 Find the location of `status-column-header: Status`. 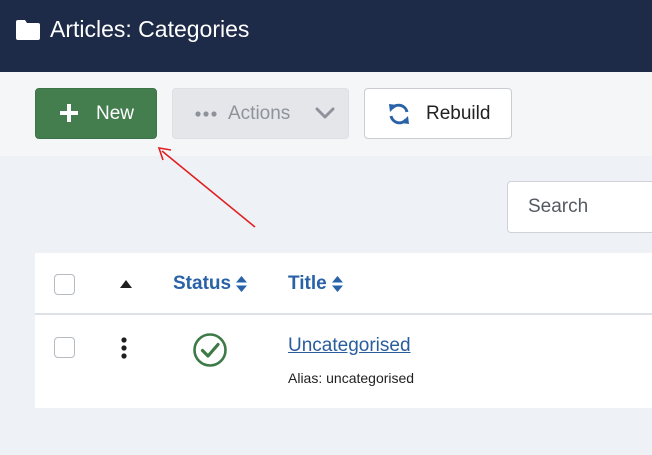

status-column-header: Status is located at coordinates (210, 284).